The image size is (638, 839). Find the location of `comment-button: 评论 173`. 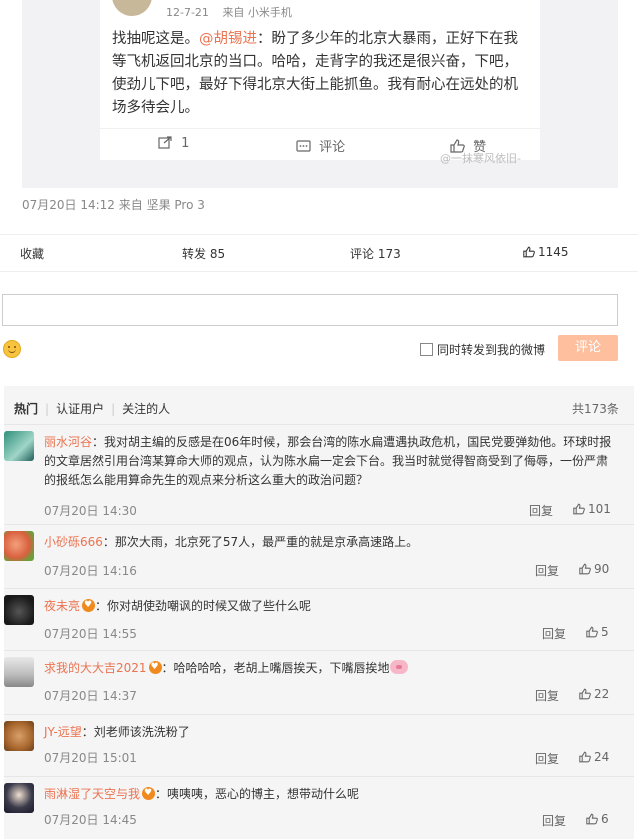

comment-button: 评论 173 is located at coordinates (375, 253).